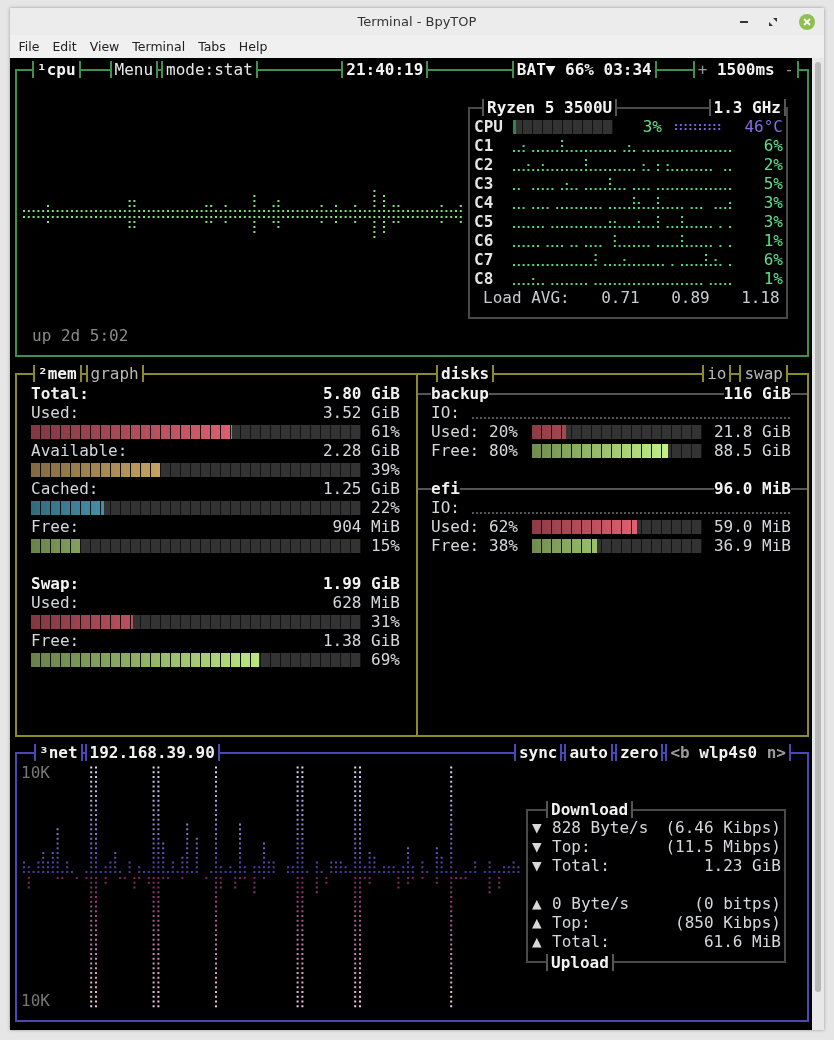 This screenshot has height=1040, width=834. I want to click on memory-label: Cached:, so click(65, 488).